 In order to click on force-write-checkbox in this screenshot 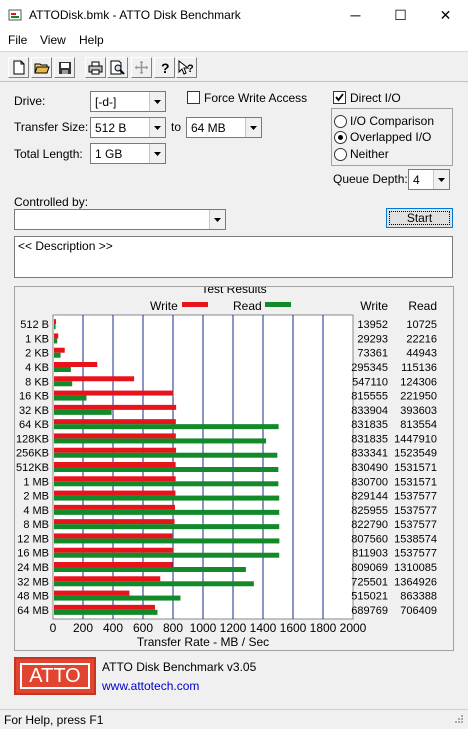, I will do `click(193, 97)`.